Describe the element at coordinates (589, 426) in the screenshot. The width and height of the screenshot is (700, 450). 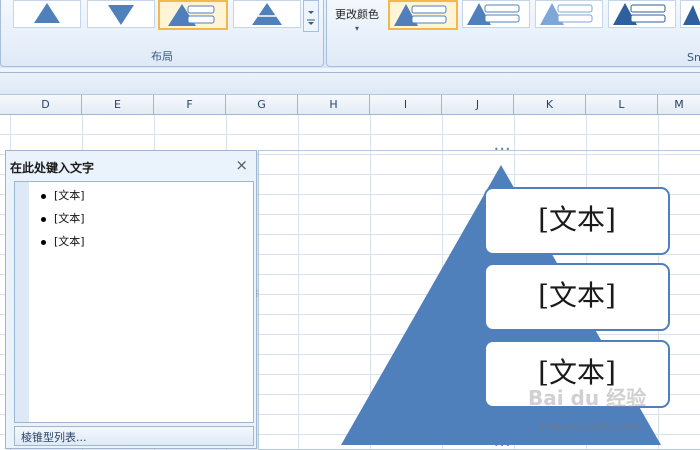
I see `watermark-url: jingyan.baidu.com` at that location.